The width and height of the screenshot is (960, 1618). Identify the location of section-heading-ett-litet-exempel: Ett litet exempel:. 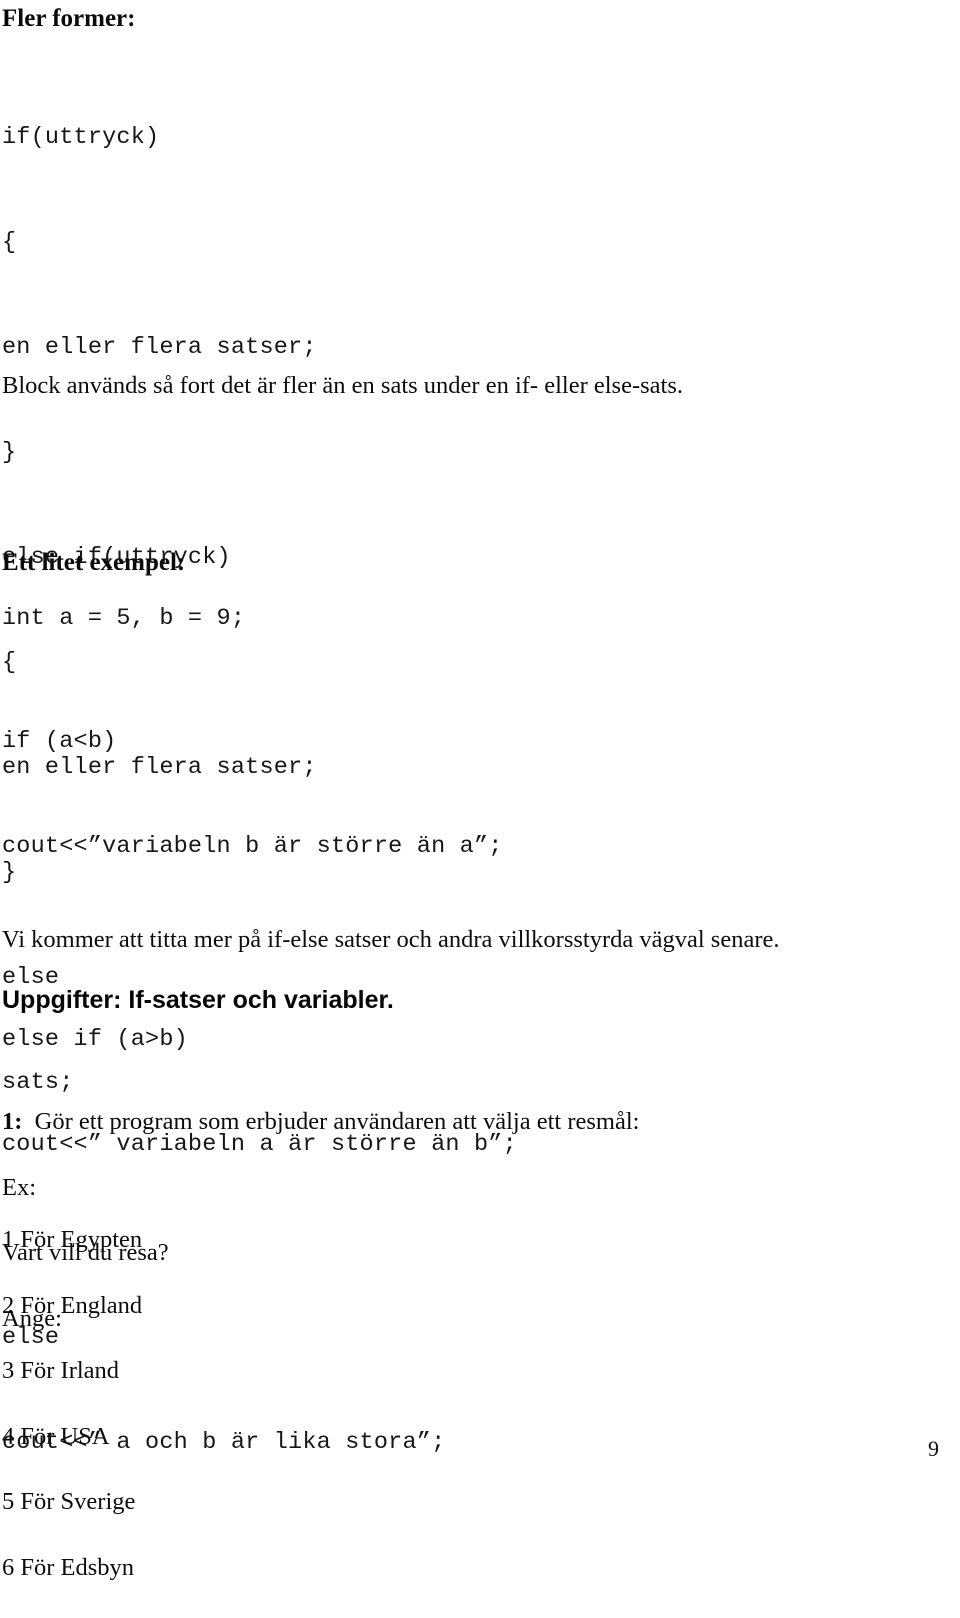
(94, 562).